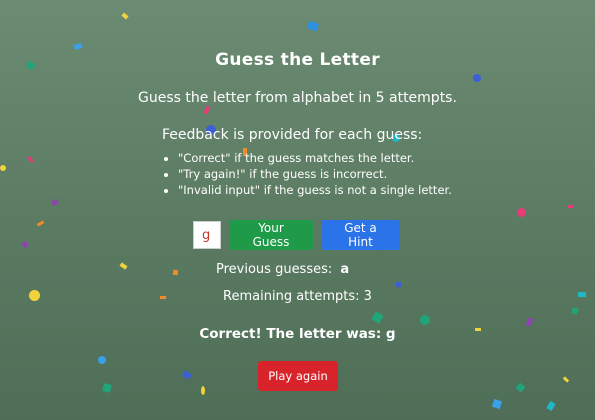  Describe the element at coordinates (297, 296) in the screenshot. I see `remaining-attempts: Remaining attempts: 3` at that location.